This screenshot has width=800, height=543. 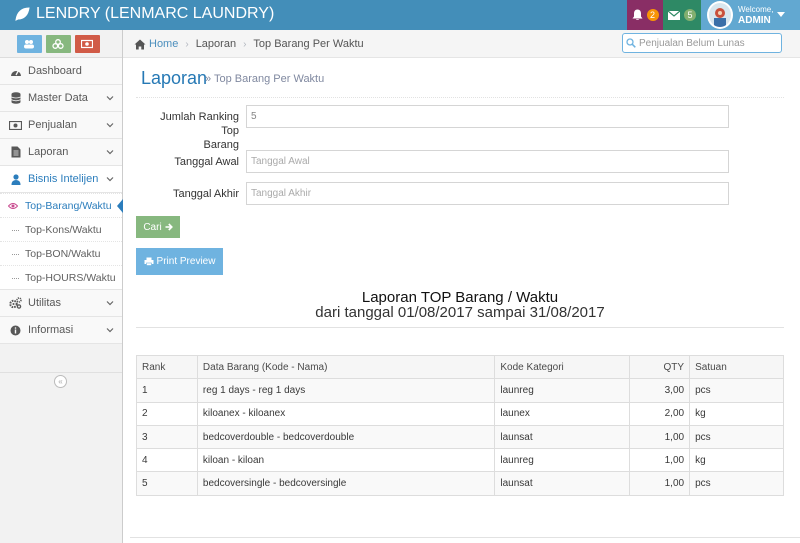 I want to click on avatar, so click(x=720, y=15).